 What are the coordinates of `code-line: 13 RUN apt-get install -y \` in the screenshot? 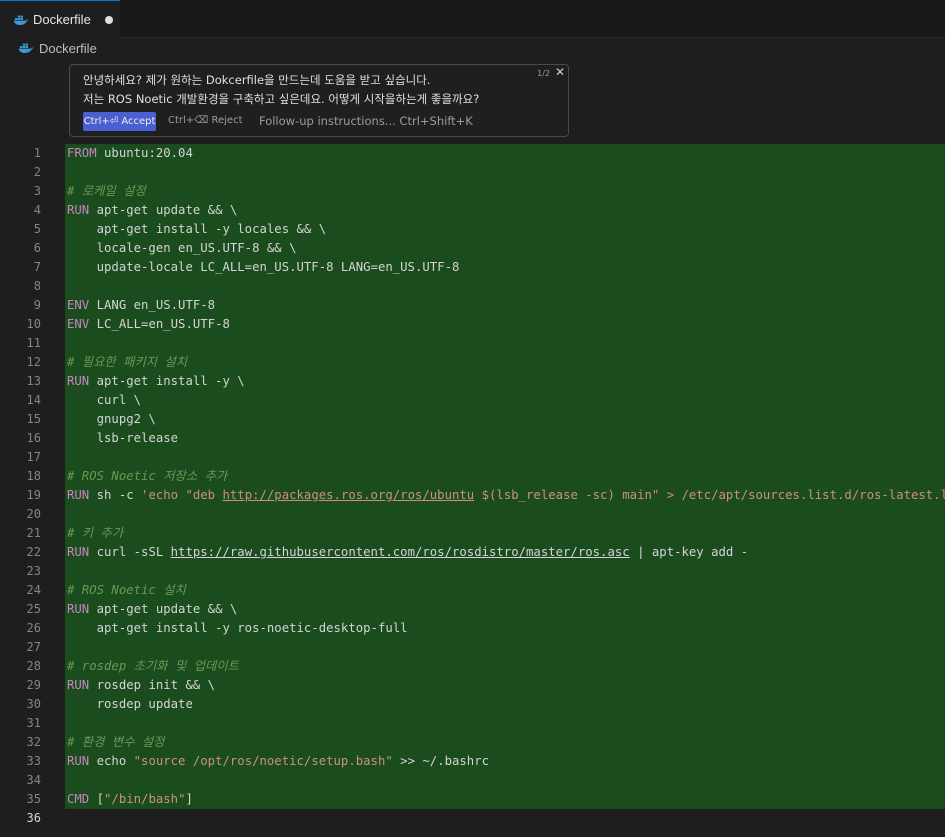 It's located at (472, 381).